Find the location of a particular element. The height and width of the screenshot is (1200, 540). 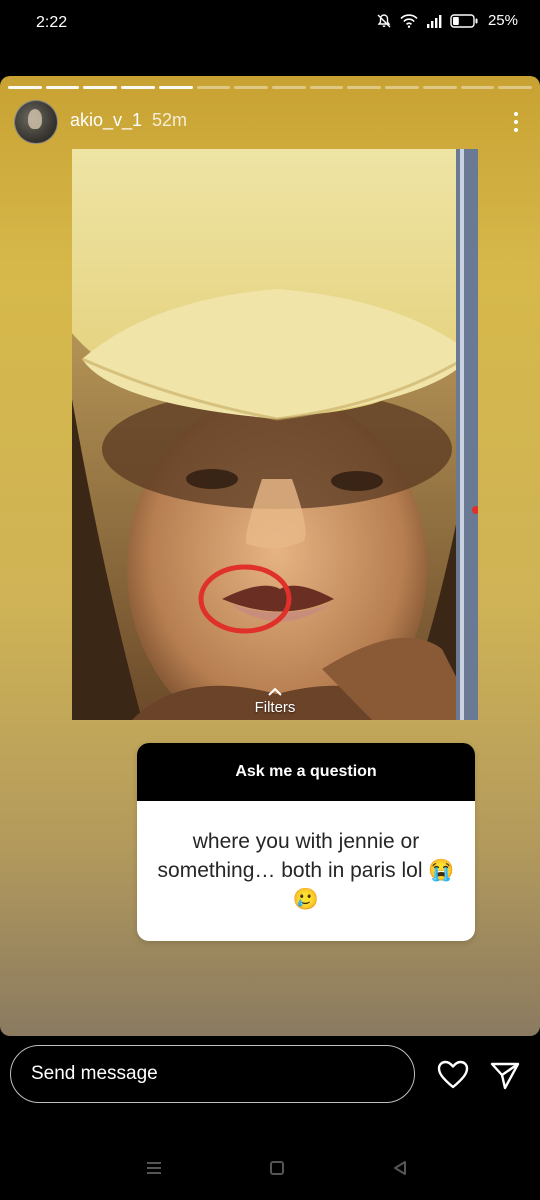

mute-icon is located at coordinates (384, 21).